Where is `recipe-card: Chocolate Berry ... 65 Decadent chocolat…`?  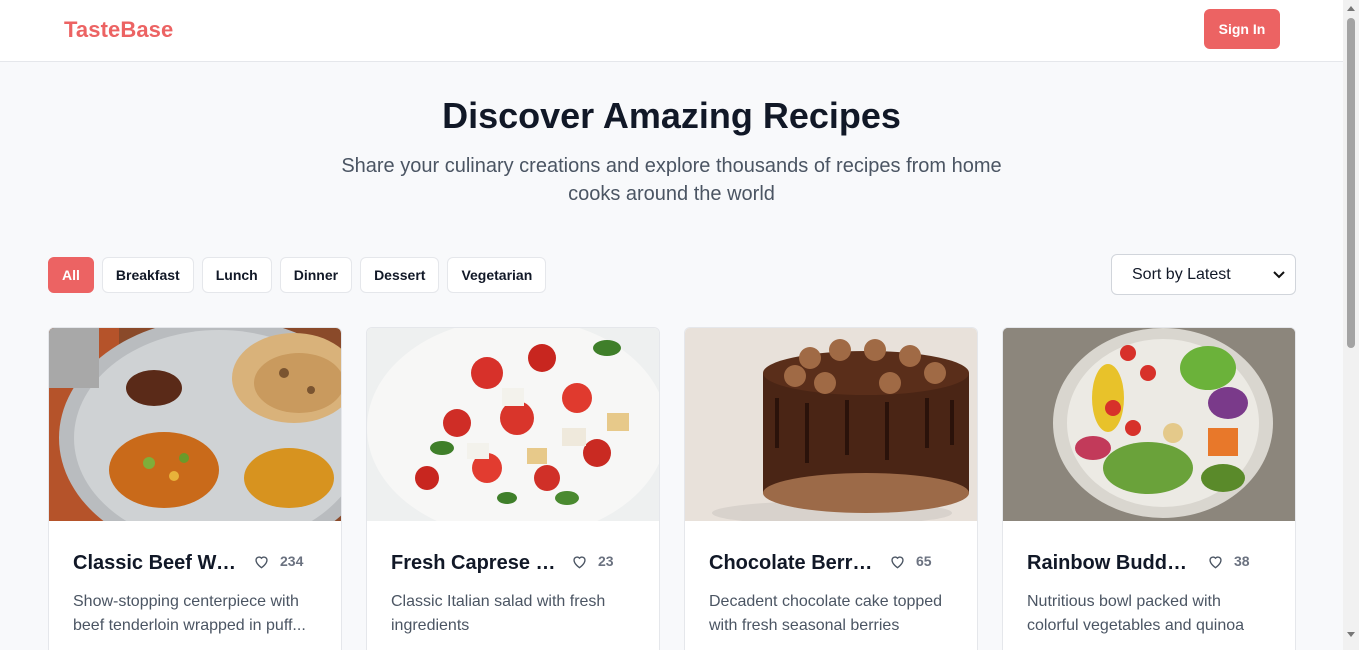 recipe-card: Chocolate Berry ... 65 Decadent chocolat… is located at coordinates (831, 488).